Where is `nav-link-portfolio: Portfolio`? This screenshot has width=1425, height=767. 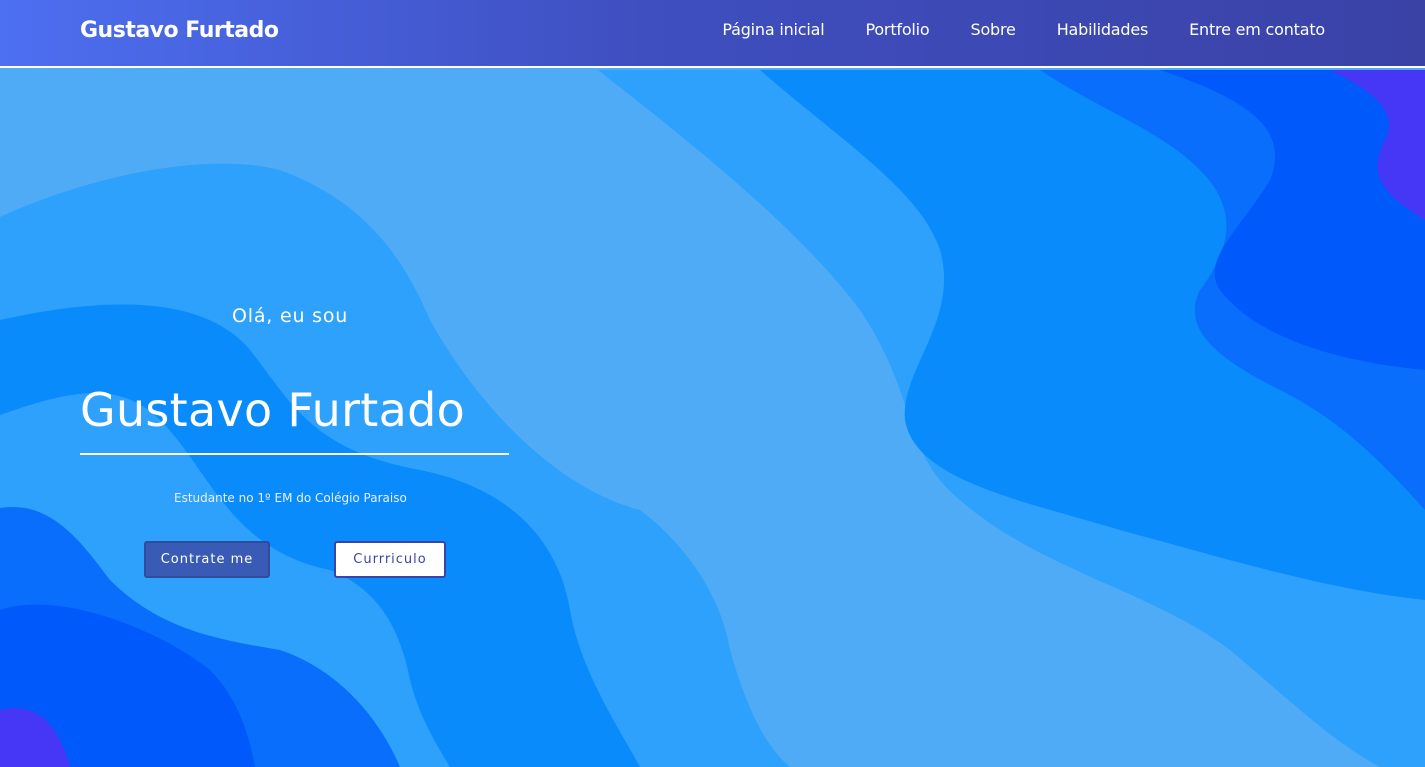
nav-link-portfolio: Portfolio is located at coordinates (897, 30).